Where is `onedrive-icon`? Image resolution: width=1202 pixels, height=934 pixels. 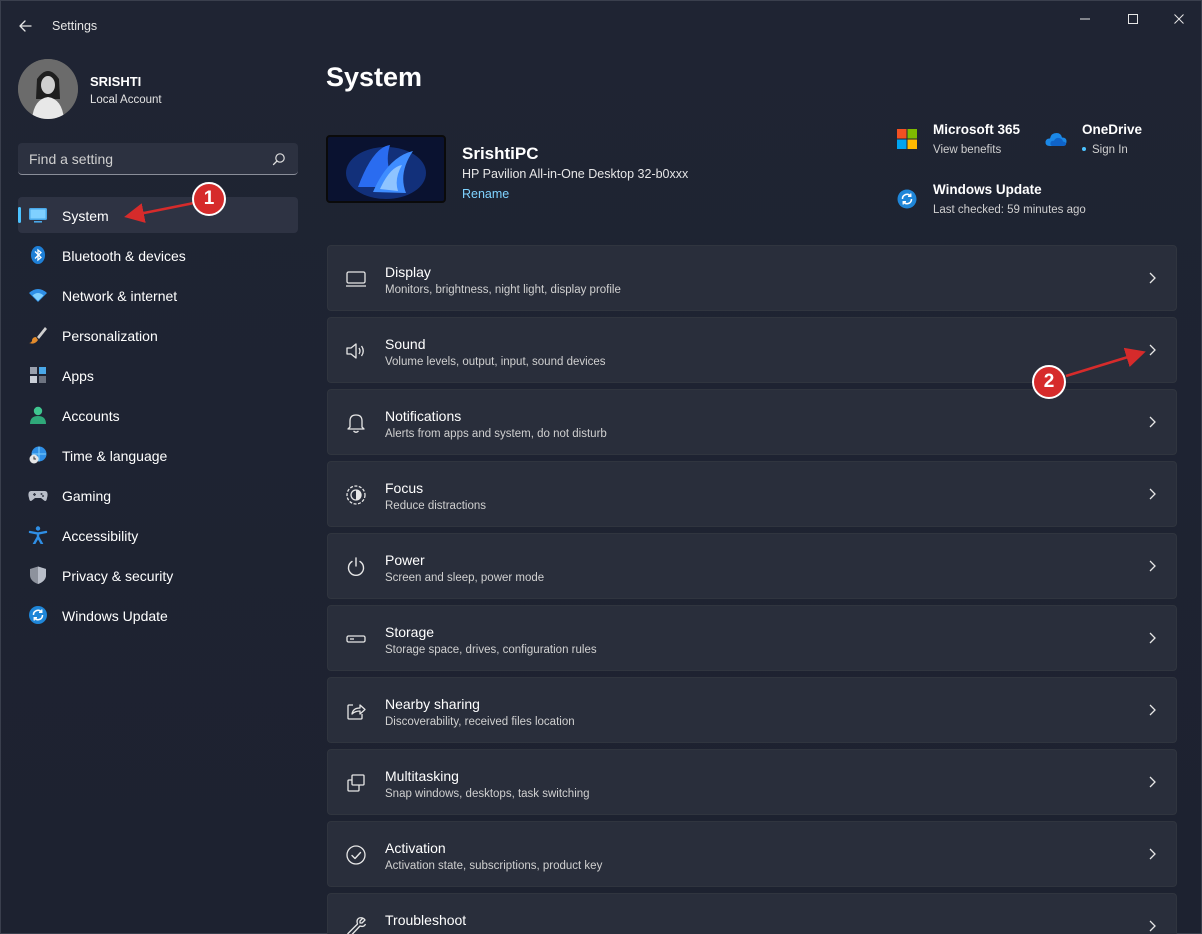 onedrive-icon is located at coordinates (1056, 139).